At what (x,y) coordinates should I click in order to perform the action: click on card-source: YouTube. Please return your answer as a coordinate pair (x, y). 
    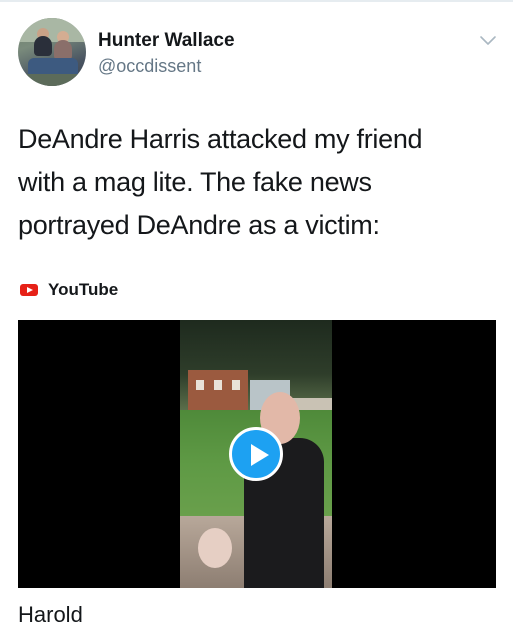
    Looking at the image, I should click on (69, 290).